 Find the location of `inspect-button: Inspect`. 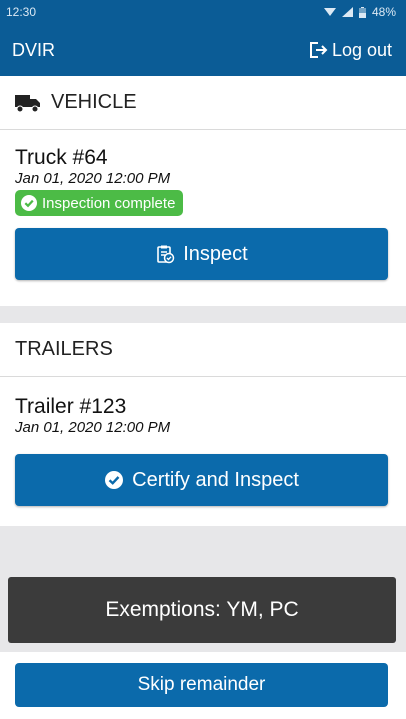

inspect-button: Inspect is located at coordinates (201, 254).